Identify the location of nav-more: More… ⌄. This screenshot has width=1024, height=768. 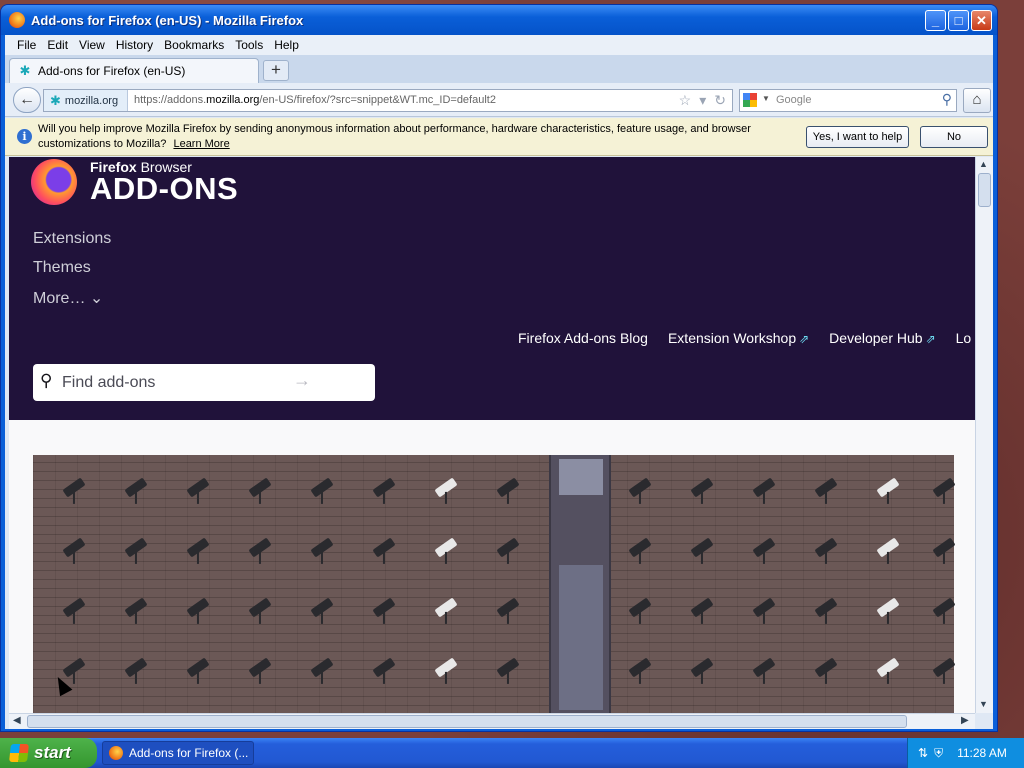
(68, 298).